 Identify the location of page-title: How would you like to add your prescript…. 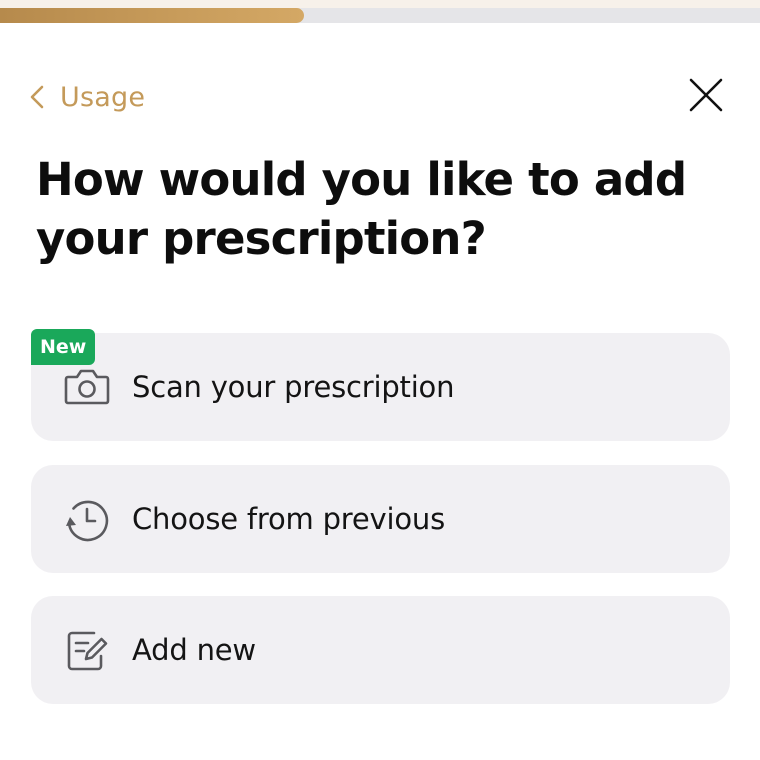
(361, 209).